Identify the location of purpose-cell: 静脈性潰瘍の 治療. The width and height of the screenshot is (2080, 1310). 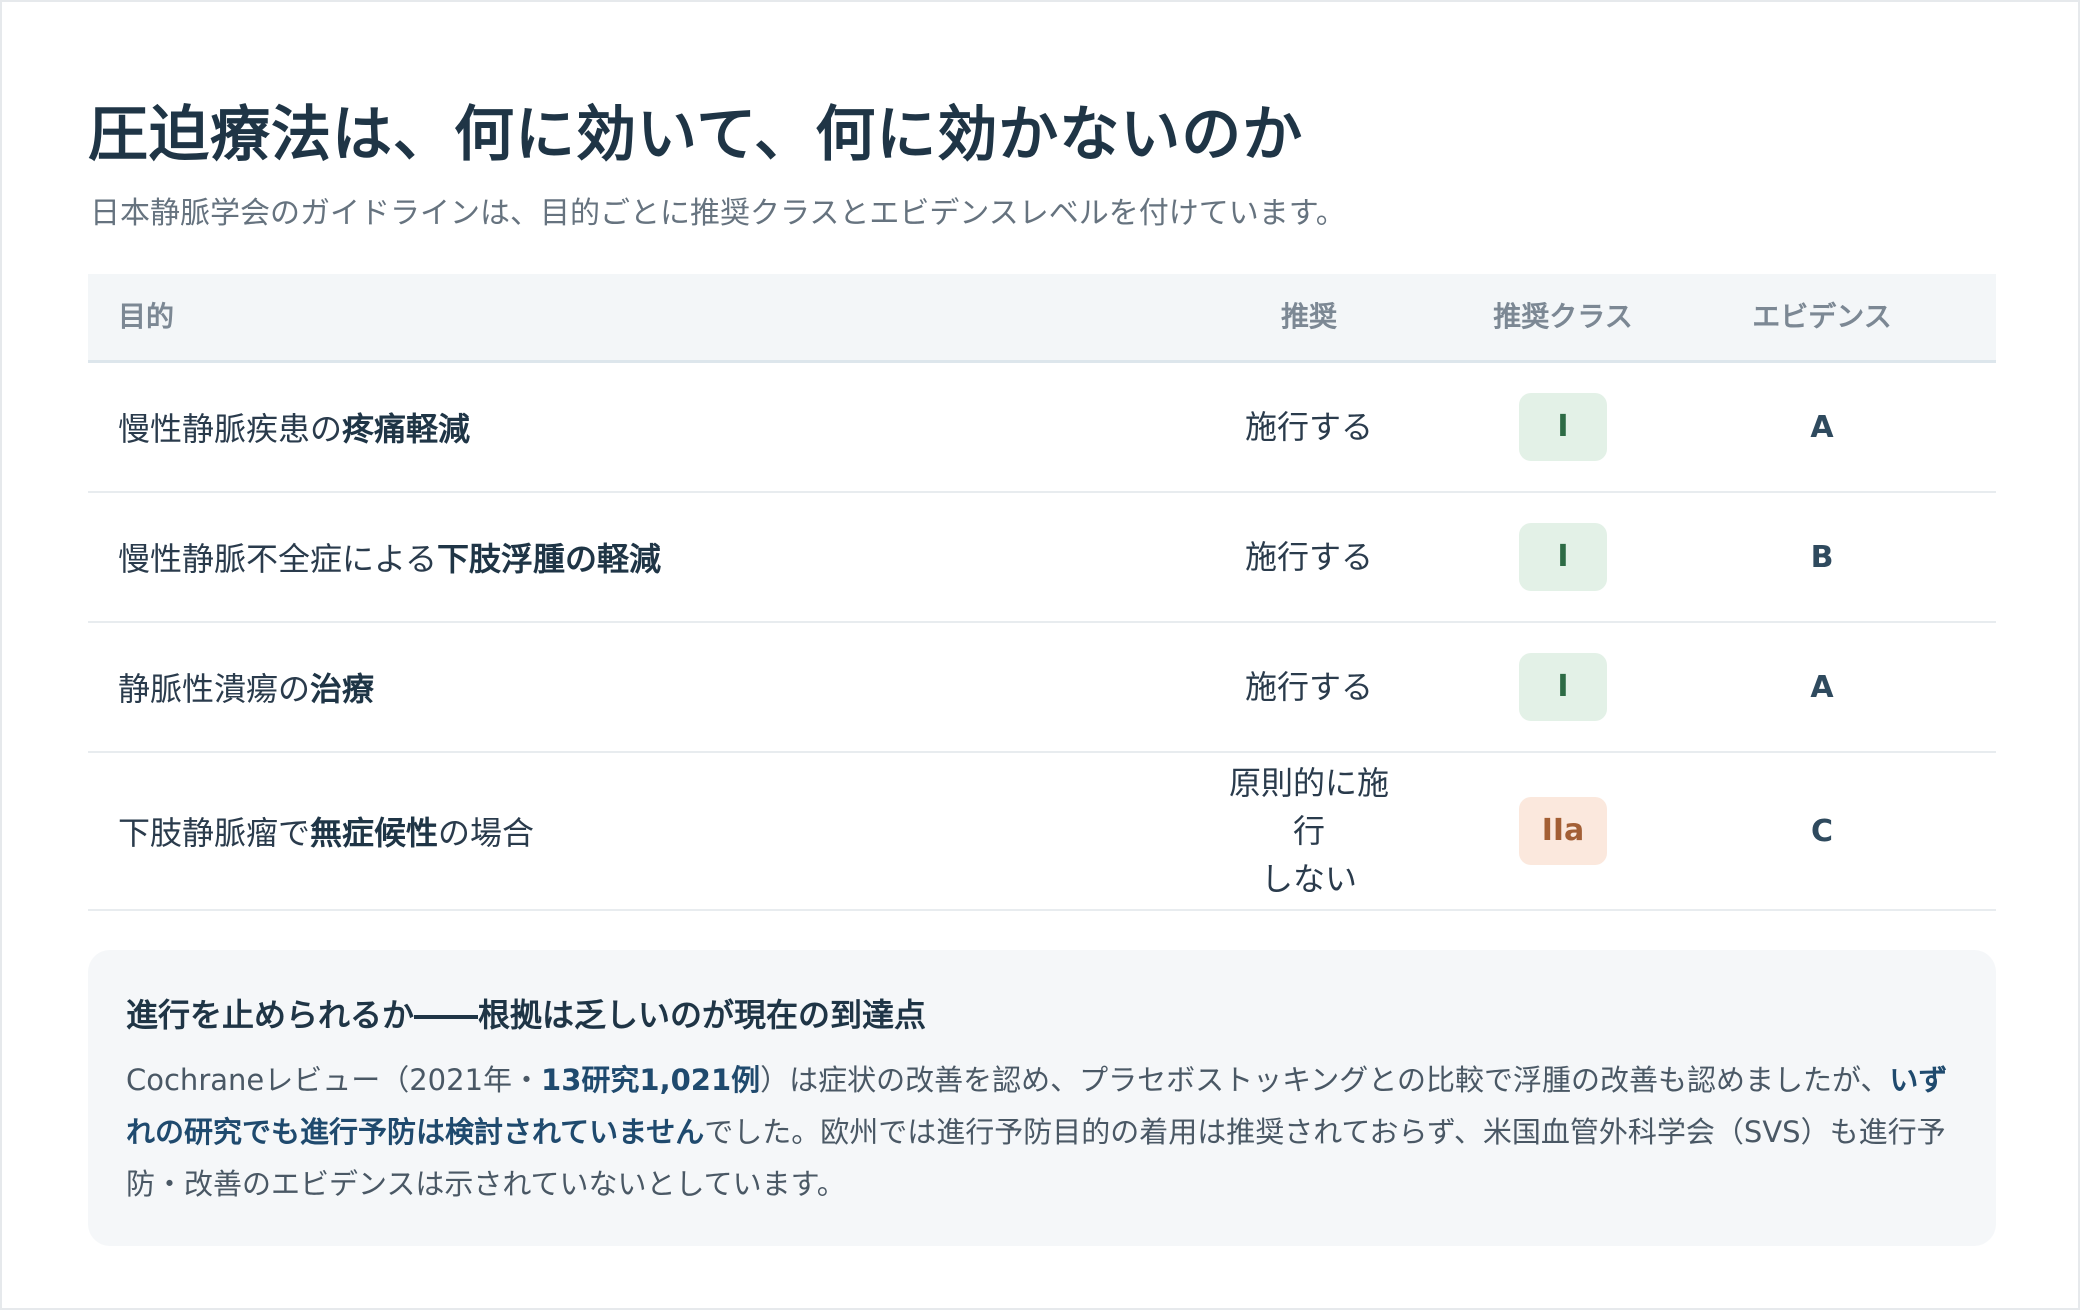
(246, 687).